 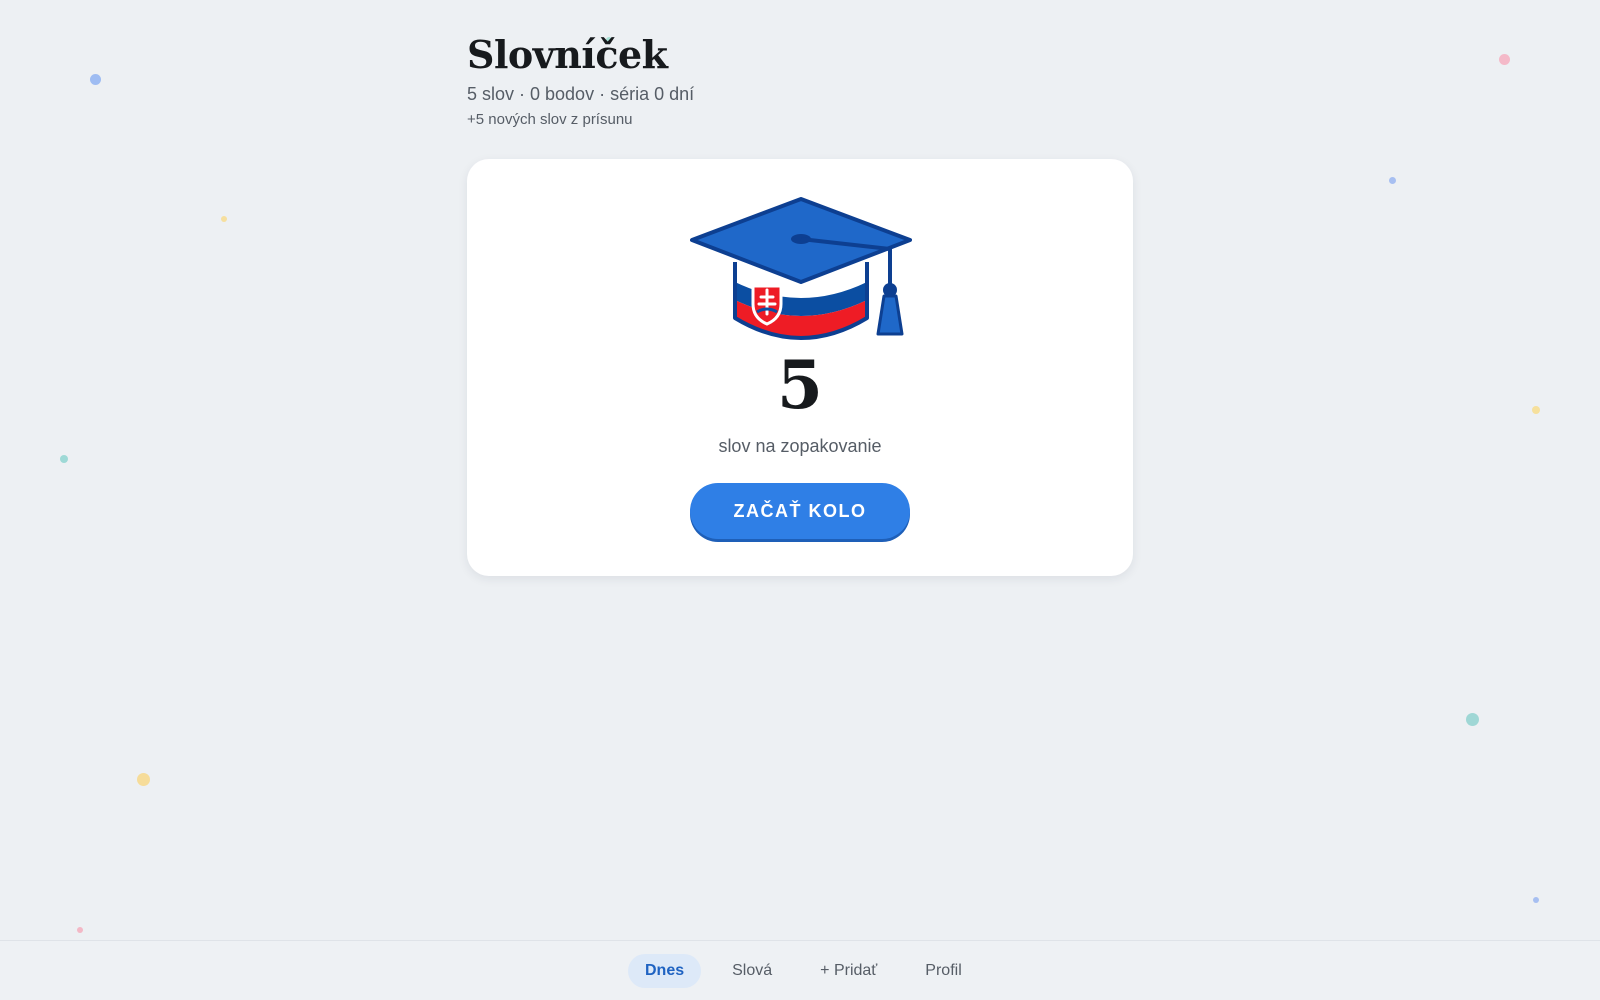 I want to click on graduation-cap-icon, so click(x=801, y=268).